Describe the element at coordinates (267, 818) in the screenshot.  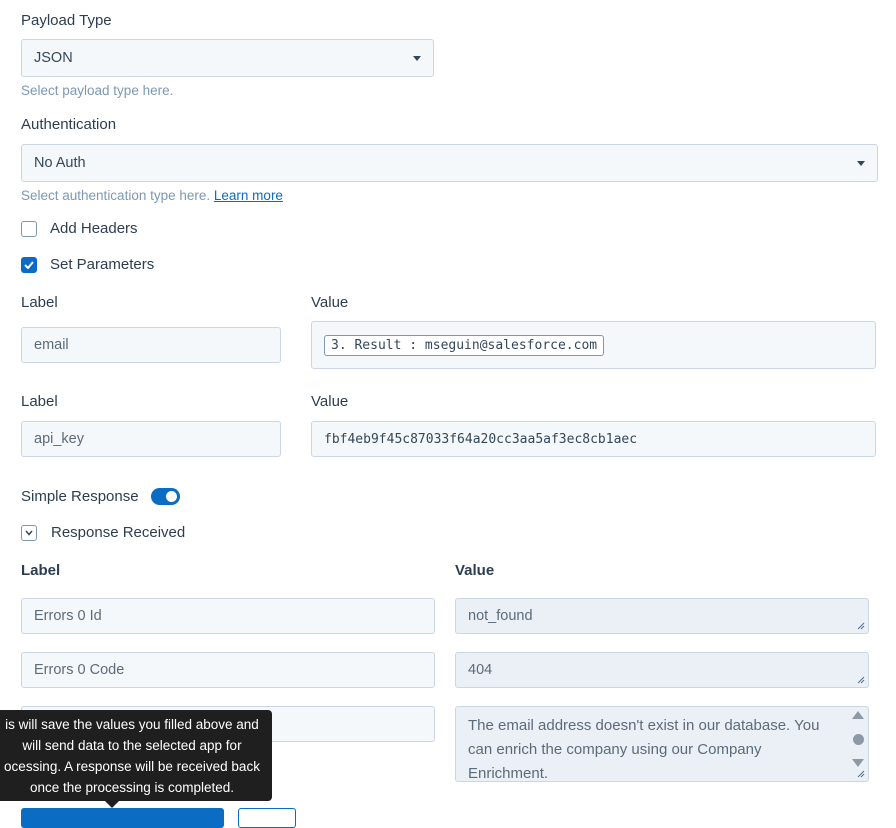
I see `secondary-action-button` at that location.